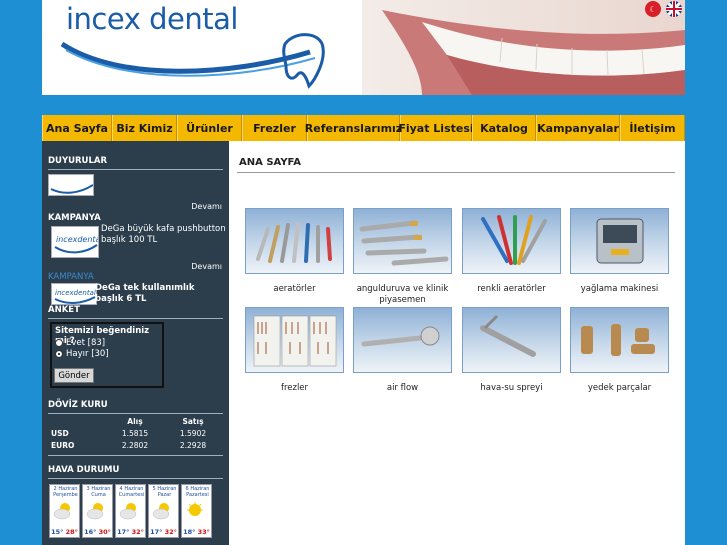  I want to click on nav-ana-sayfa: Ana Sayfa, so click(77, 128).